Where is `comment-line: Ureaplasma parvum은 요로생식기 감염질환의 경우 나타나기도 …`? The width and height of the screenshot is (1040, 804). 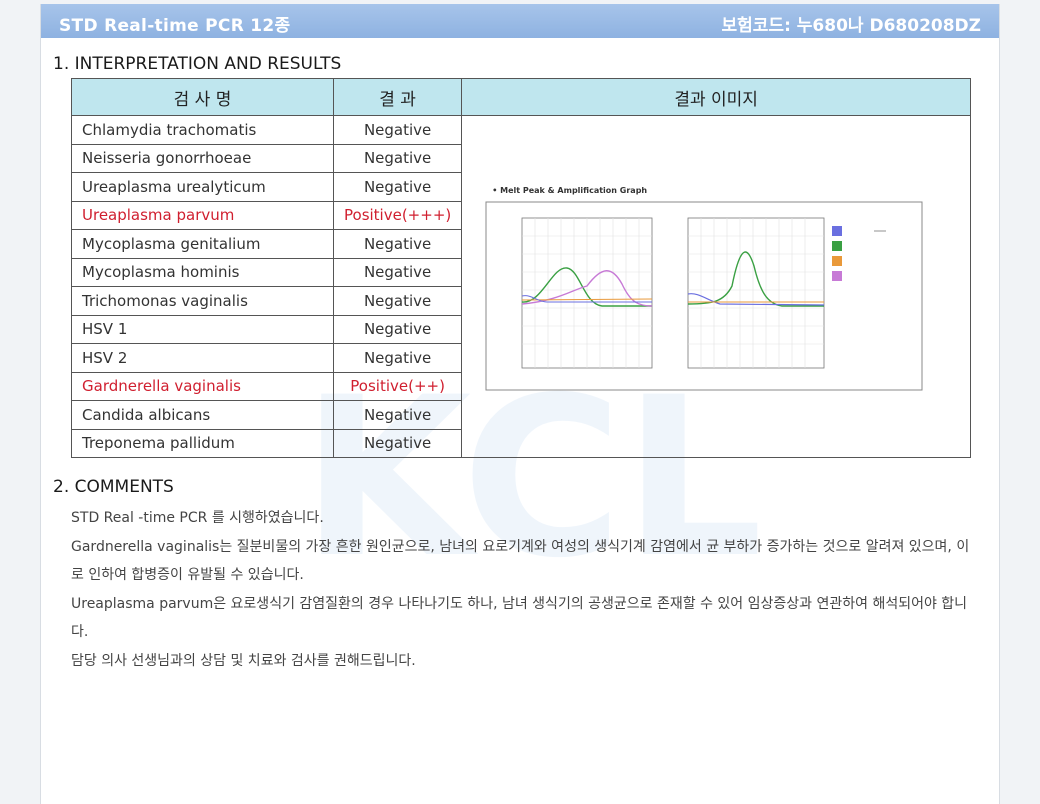 comment-line: Ureaplasma parvum은 요로생식기 감염질환의 경우 나타나기도 … is located at coordinates (519, 618).